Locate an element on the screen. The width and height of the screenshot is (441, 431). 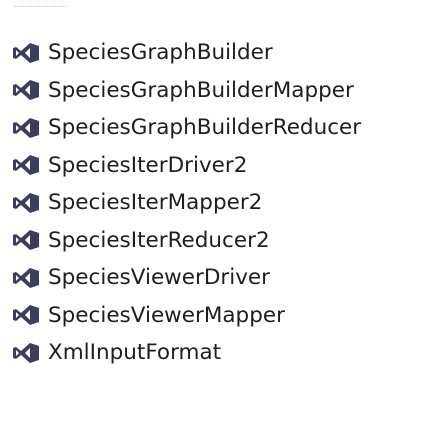
file-name: SpeciesGraphBuilder is located at coordinates (160, 52).